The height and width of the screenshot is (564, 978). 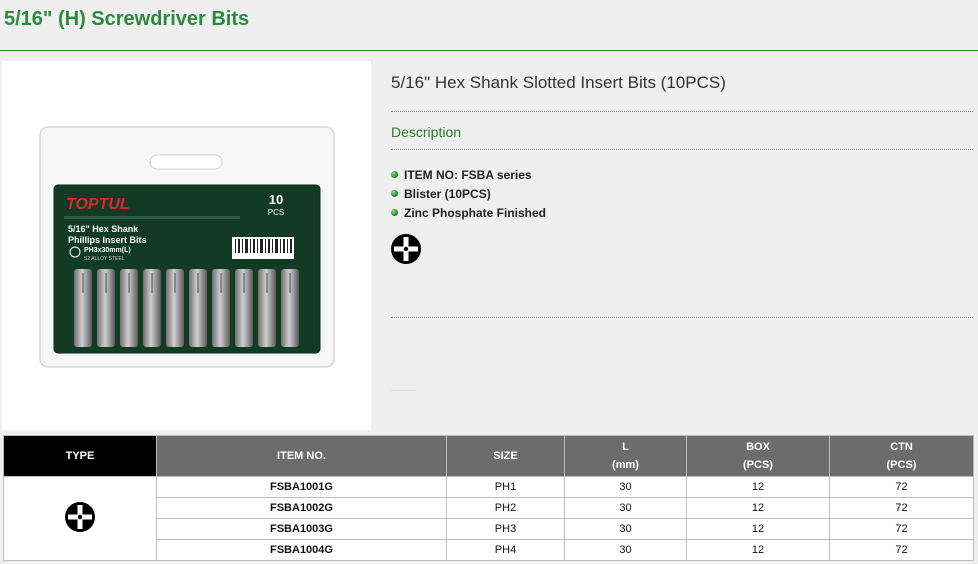 What do you see at coordinates (107, 250) in the screenshot?
I see `pack-spec: PH3x30mm(L)` at bounding box center [107, 250].